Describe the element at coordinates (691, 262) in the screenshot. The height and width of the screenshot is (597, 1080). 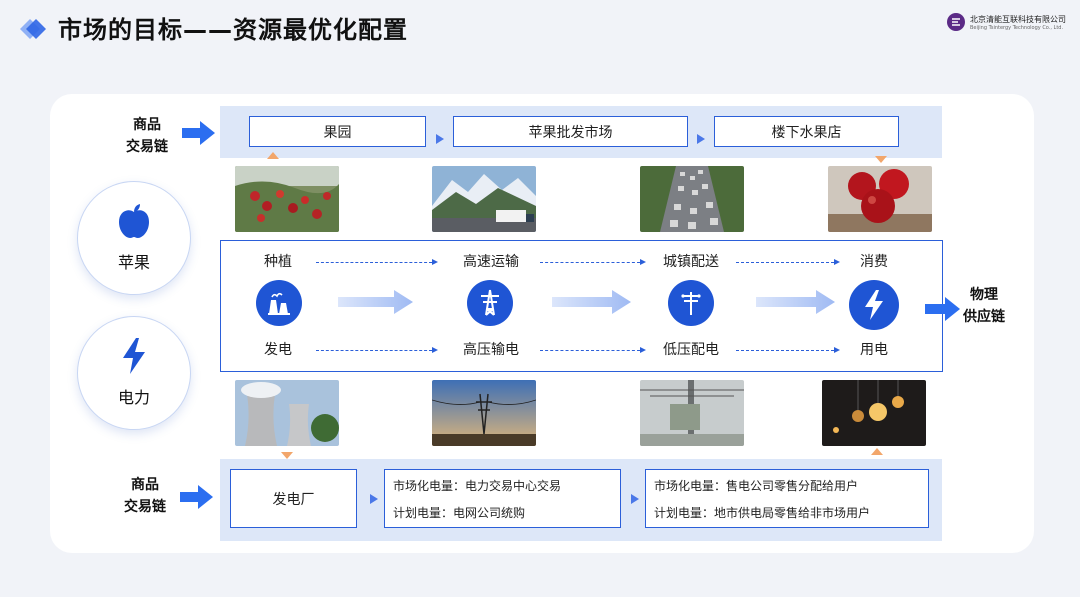
I see `apple-step-city-delivery: 城镇配送` at that location.